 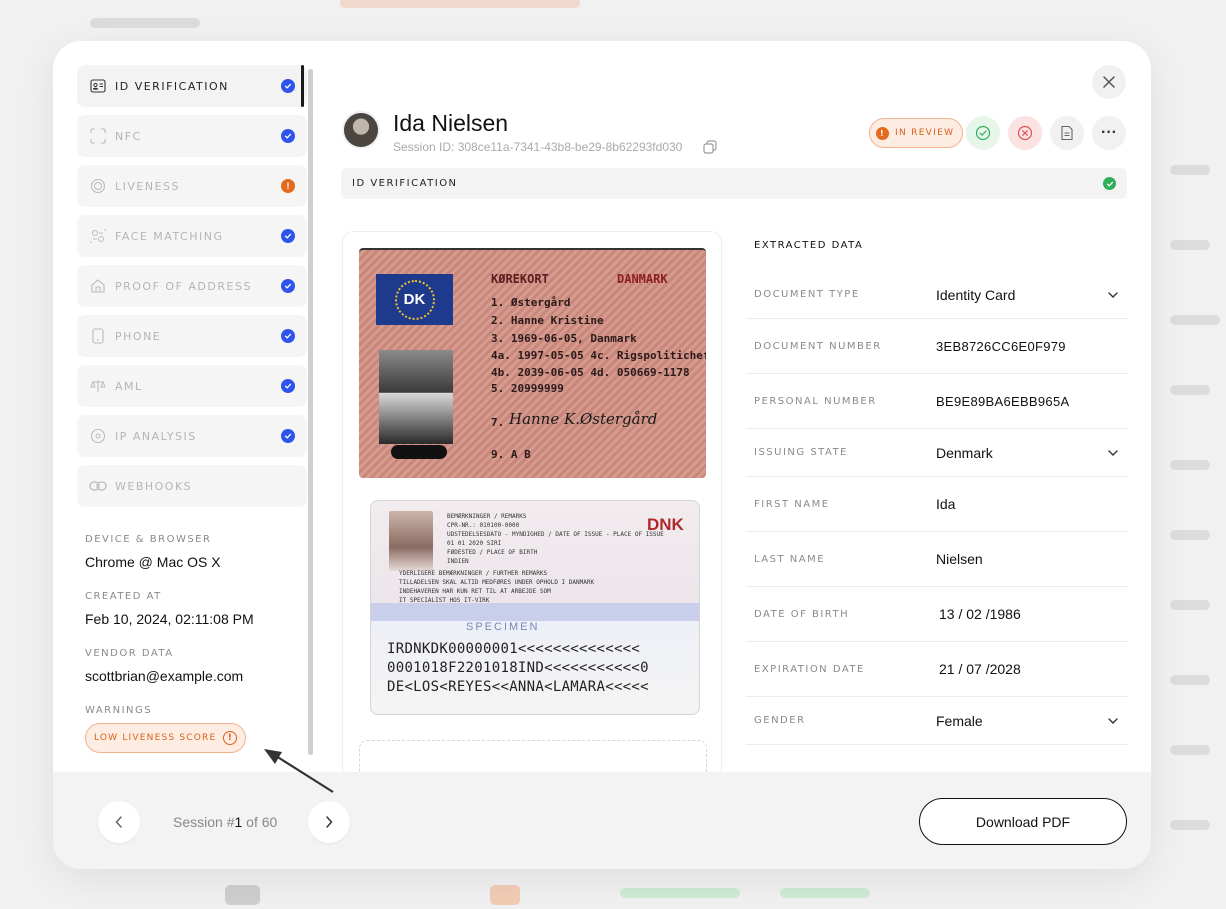 I want to click on field-label: DOCUMENT TYPE, so click(x=807, y=294).